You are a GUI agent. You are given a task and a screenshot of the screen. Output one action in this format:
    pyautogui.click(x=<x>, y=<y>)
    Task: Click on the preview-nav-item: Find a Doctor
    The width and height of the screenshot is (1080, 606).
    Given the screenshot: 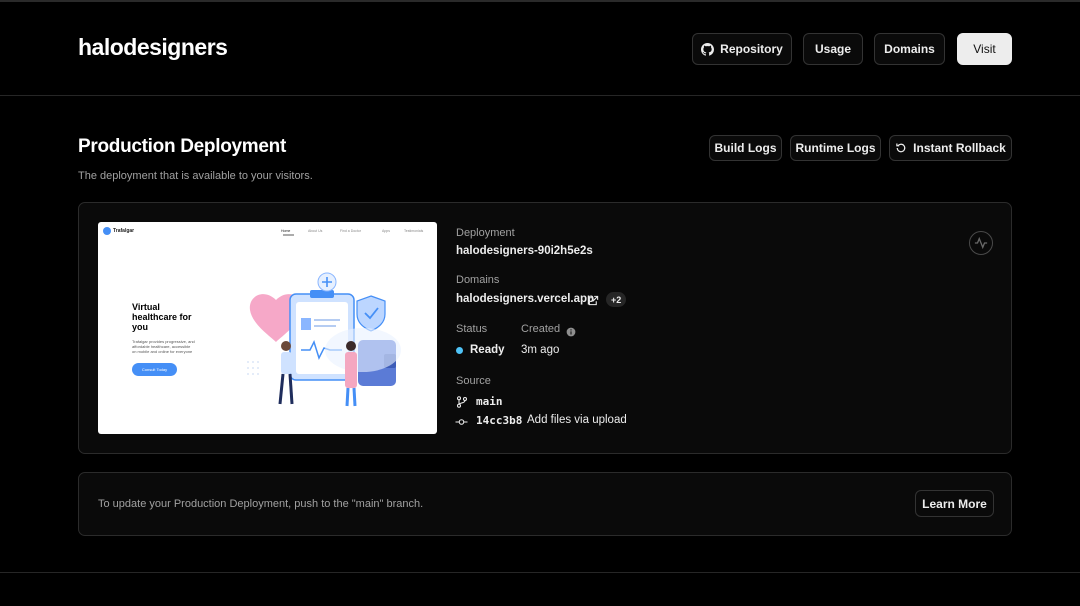 What is the action you would take?
    pyautogui.click(x=351, y=231)
    